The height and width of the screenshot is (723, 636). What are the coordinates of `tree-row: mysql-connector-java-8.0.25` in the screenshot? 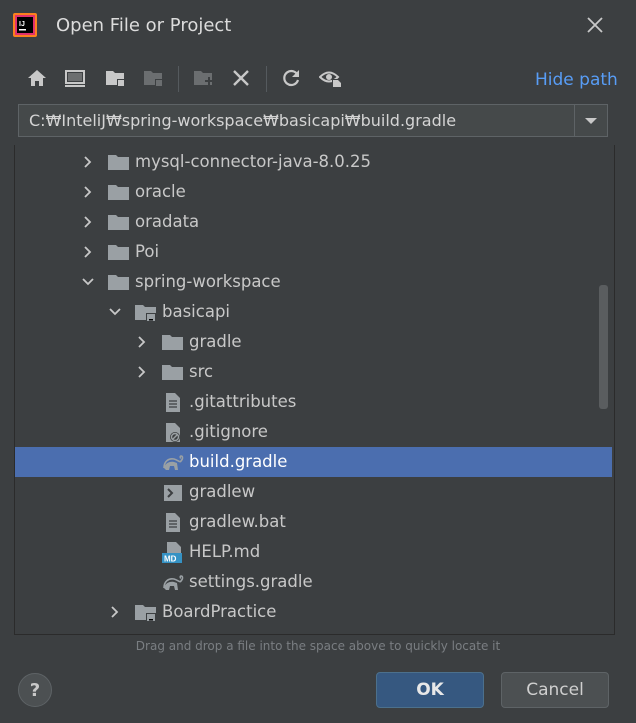 It's located at (313, 162).